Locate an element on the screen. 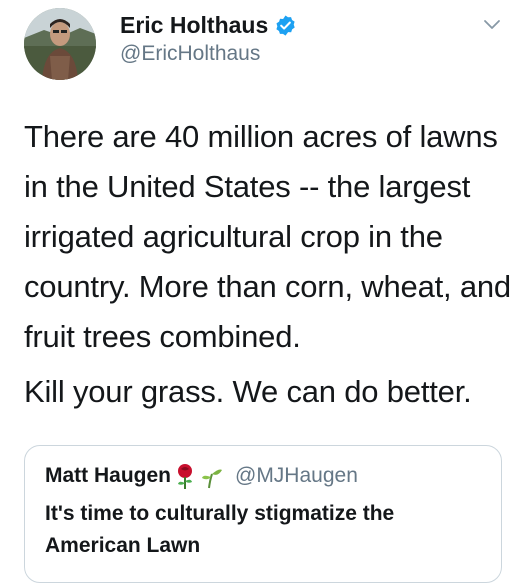  verified-badge-icon is located at coordinates (285, 25).